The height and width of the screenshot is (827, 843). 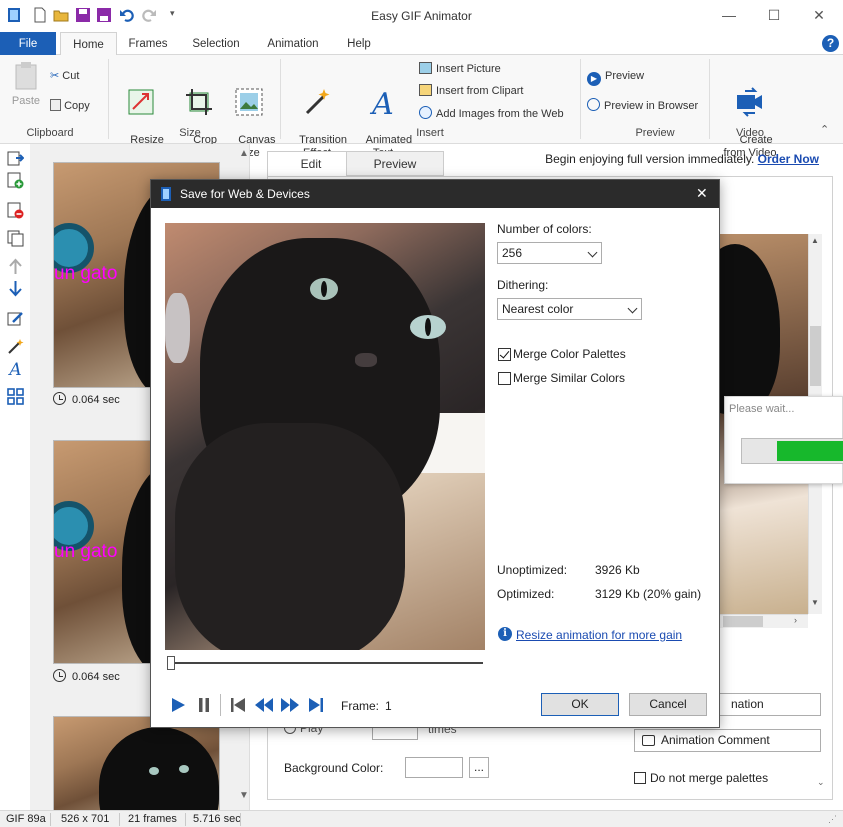 What do you see at coordinates (316, 705) in the screenshot?
I see `last-frame-icon` at bounding box center [316, 705].